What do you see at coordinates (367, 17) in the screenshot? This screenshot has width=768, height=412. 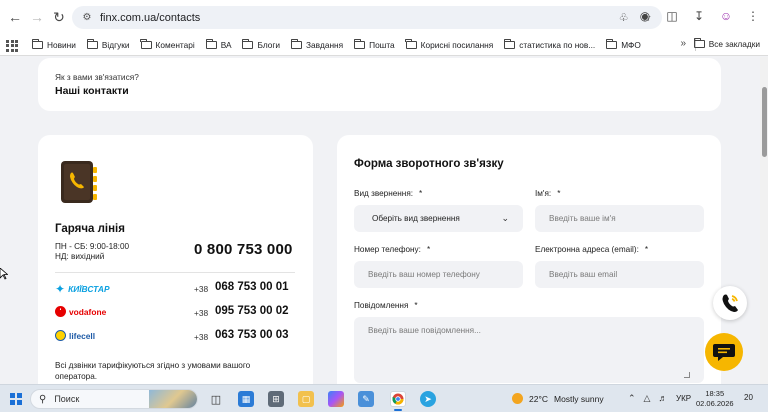 I see `address-bar: ⚙ finx.com.ua/contacts ♧ ☆` at bounding box center [367, 17].